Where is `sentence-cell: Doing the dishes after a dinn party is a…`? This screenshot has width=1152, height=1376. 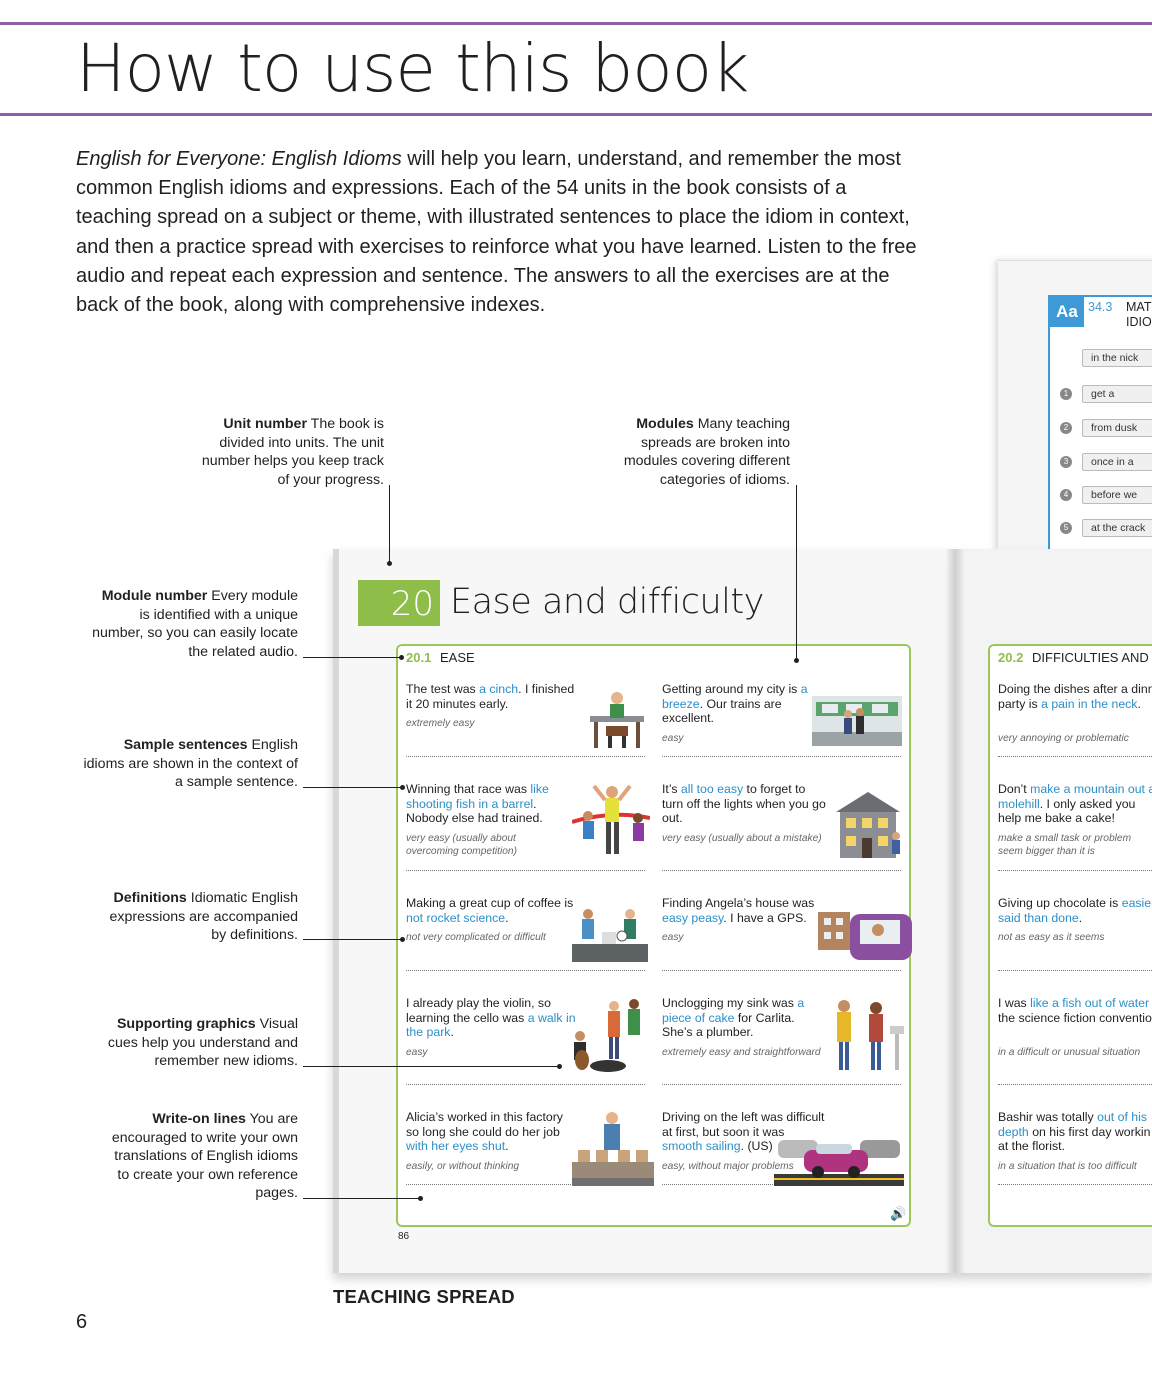 sentence-cell: Doing the dishes after a dinn party is a… is located at coordinates (1075, 732).